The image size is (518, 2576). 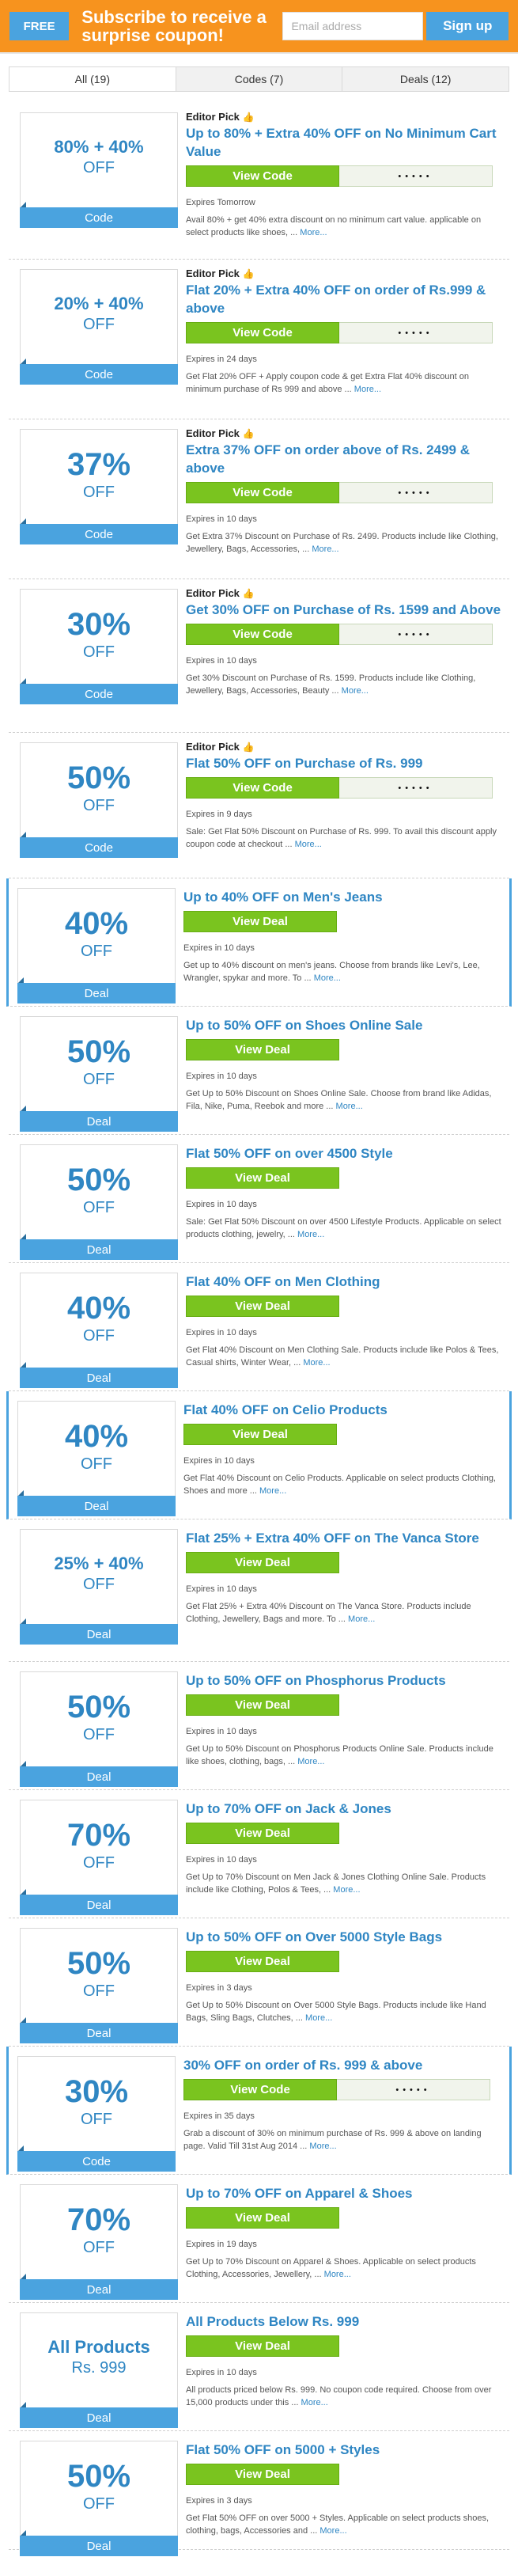 I want to click on discount-badge: 30% OFF Code, so click(x=99, y=646).